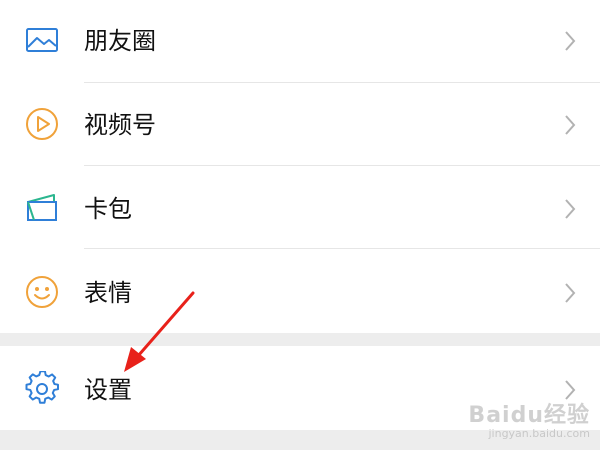 Image resolution: width=600 pixels, height=450 pixels. I want to click on watermark-brand: Baidu经验, so click(529, 415).